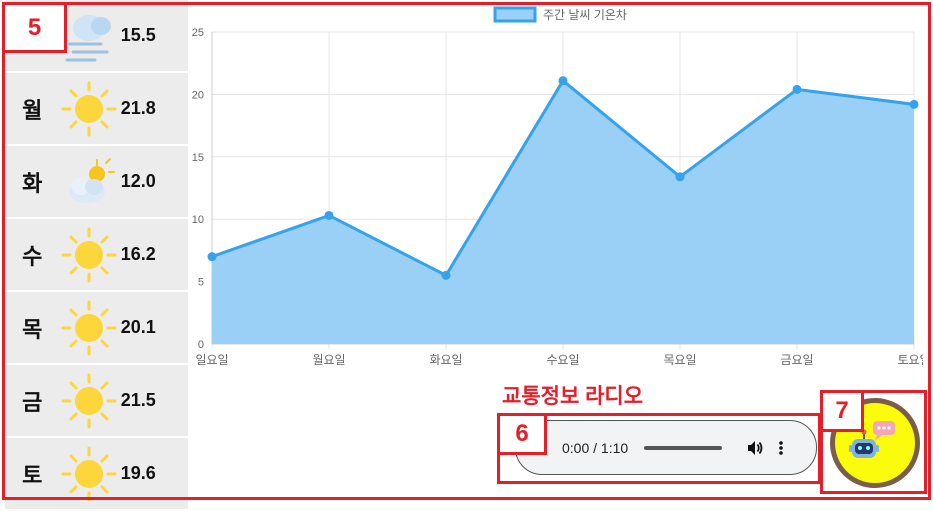 This screenshot has width=933, height=511. What do you see at coordinates (842, 411) in the screenshot?
I see `callout-label-chatbot: 7` at bounding box center [842, 411].